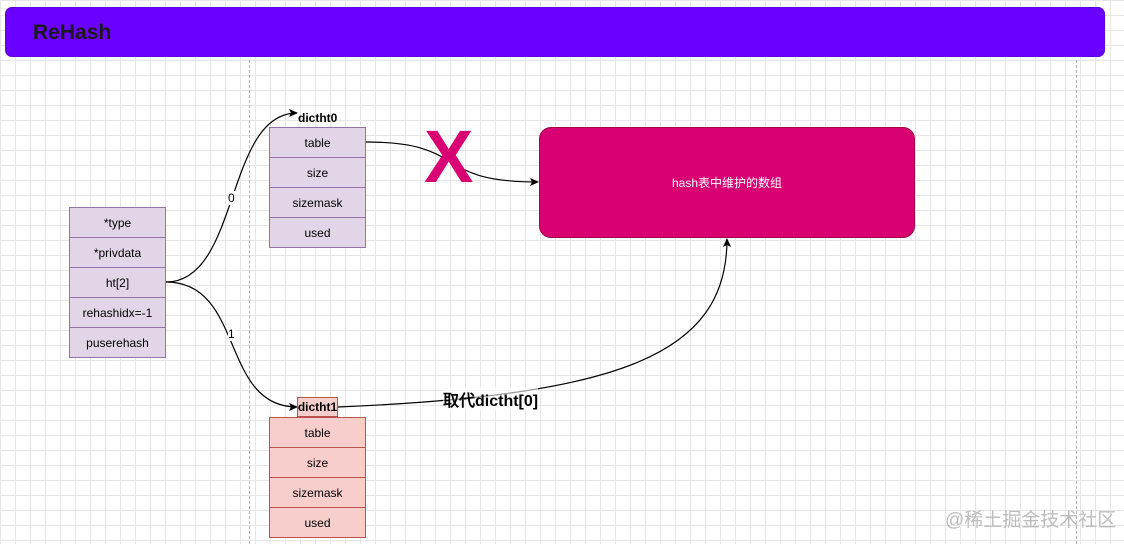  I want to click on hash-array-label: hash表中维护的数组, so click(727, 183).